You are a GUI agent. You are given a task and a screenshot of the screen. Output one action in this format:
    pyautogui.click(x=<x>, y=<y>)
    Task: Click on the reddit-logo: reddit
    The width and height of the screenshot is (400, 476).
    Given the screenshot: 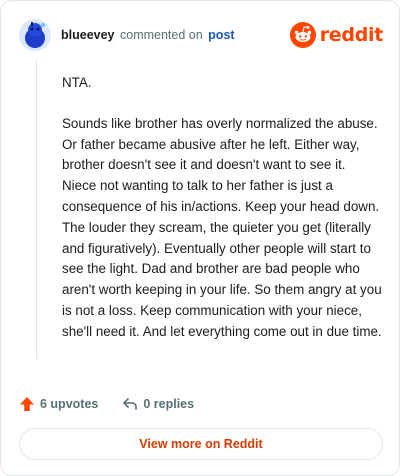 What is the action you would take?
    pyautogui.click(x=336, y=35)
    